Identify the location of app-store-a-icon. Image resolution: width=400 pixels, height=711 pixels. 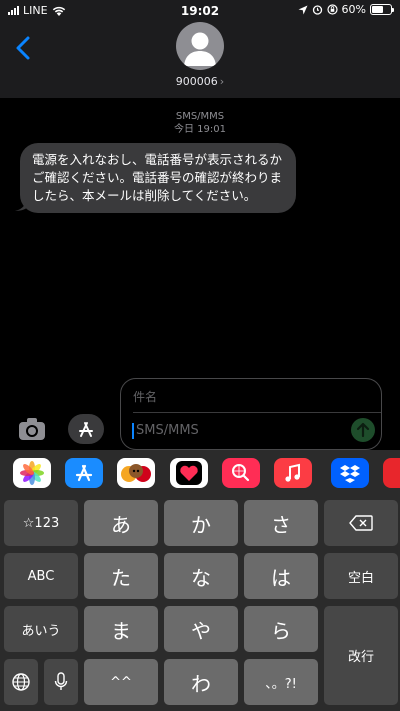
(86, 429).